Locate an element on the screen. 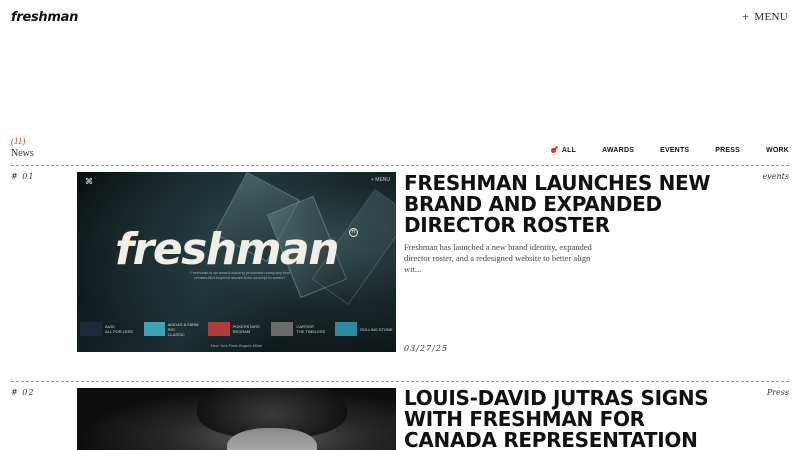  filter-label: ALL is located at coordinates (569, 150).